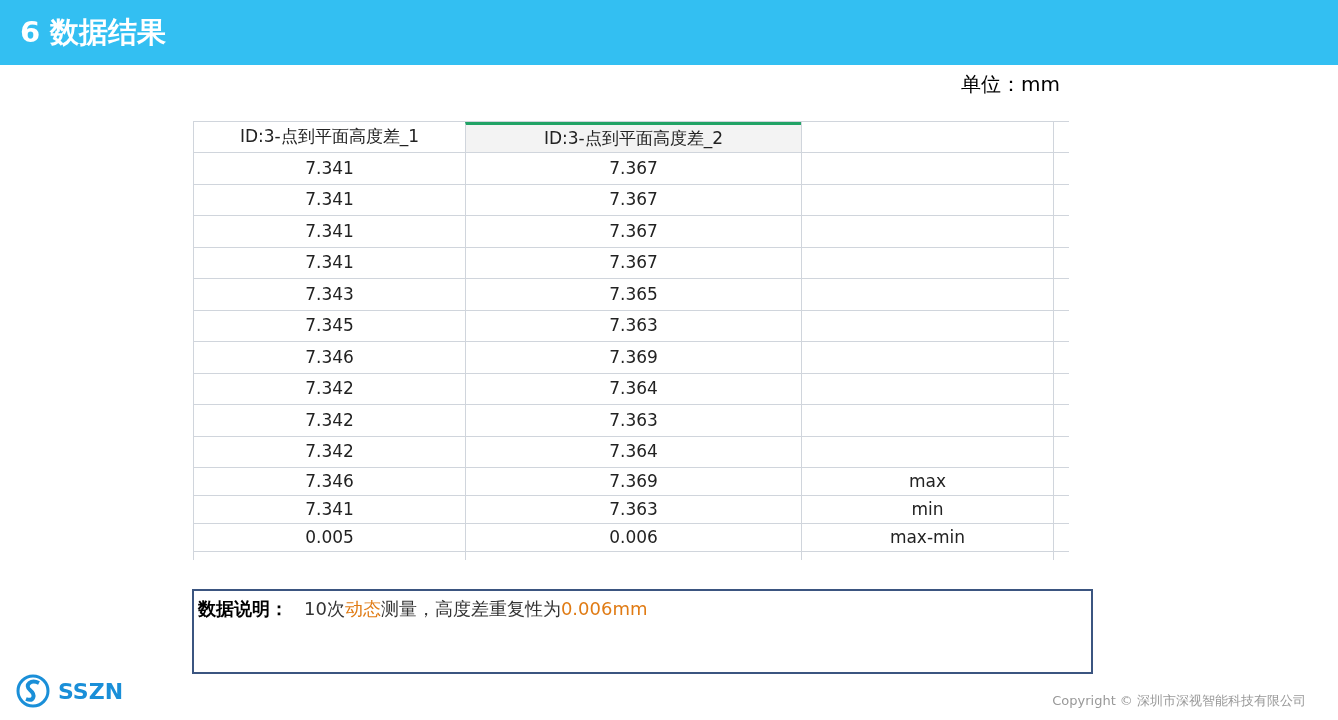  I want to click on table-cell: 7.345, so click(329, 326).